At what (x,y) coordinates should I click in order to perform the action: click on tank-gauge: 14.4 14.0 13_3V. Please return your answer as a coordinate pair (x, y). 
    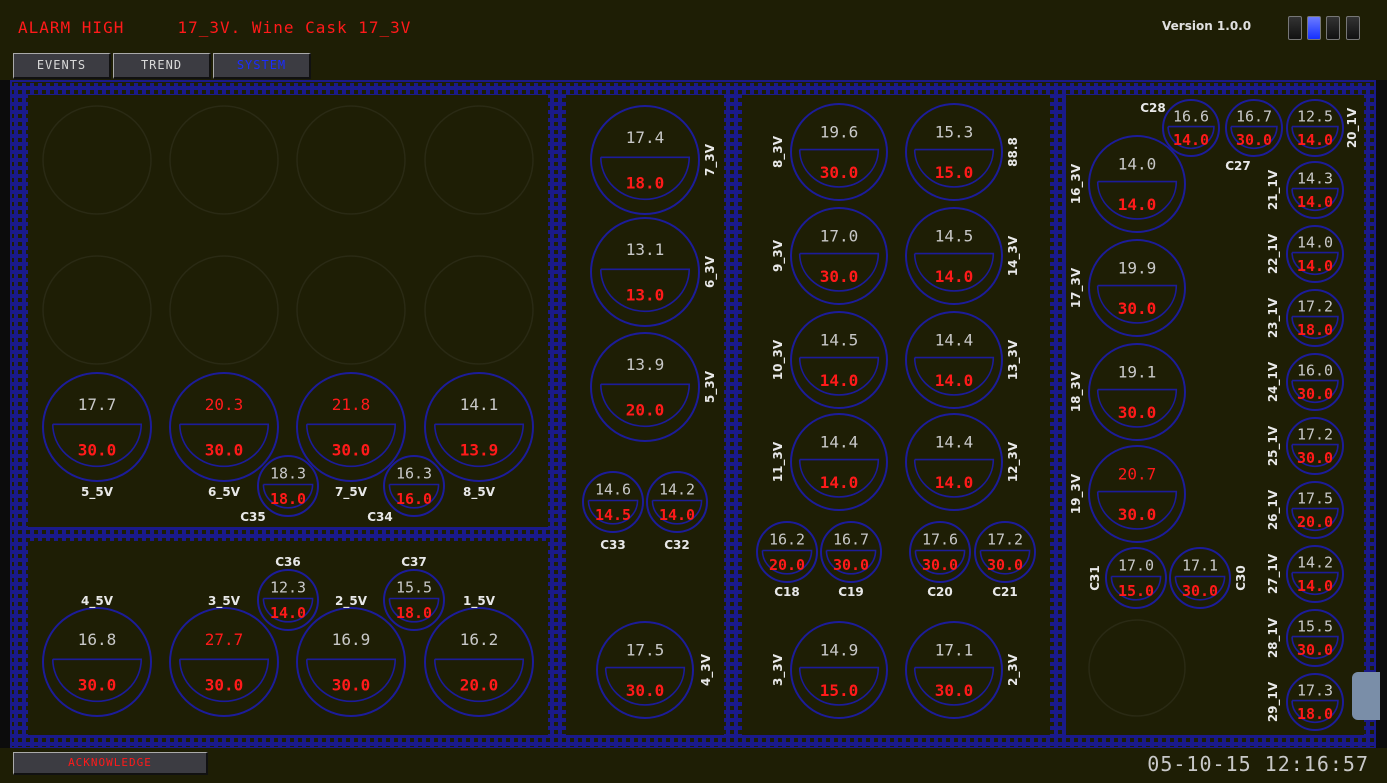
    Looking at the image, I should click on (963, 360).